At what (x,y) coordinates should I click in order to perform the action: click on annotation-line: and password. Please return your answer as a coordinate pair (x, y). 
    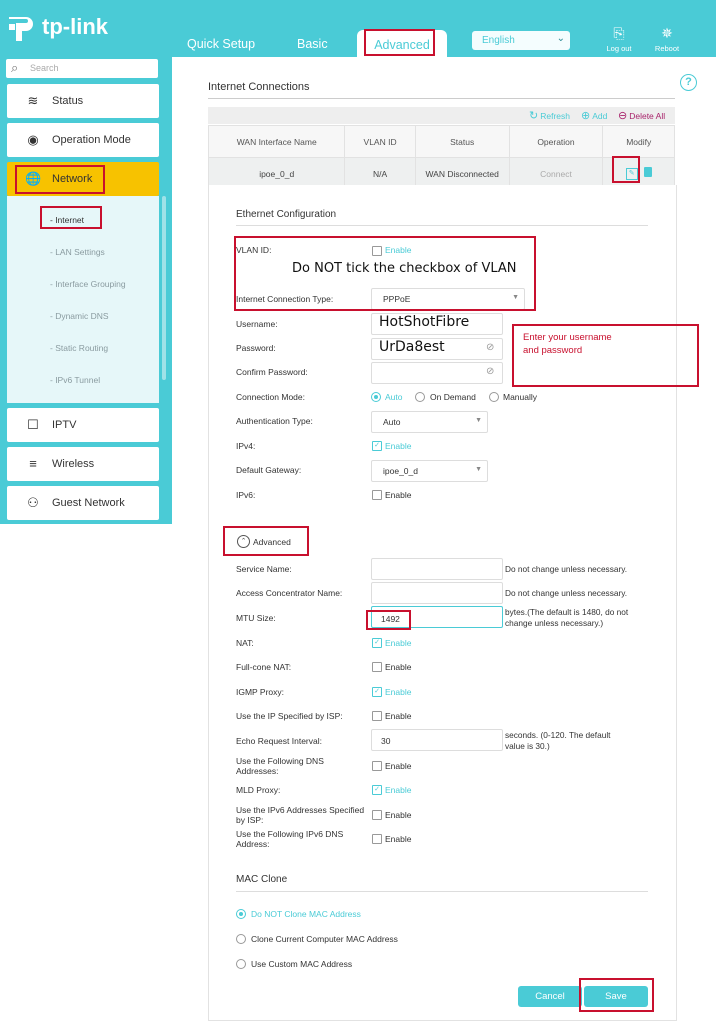
    Looking at the image, I should click on (553, 350).